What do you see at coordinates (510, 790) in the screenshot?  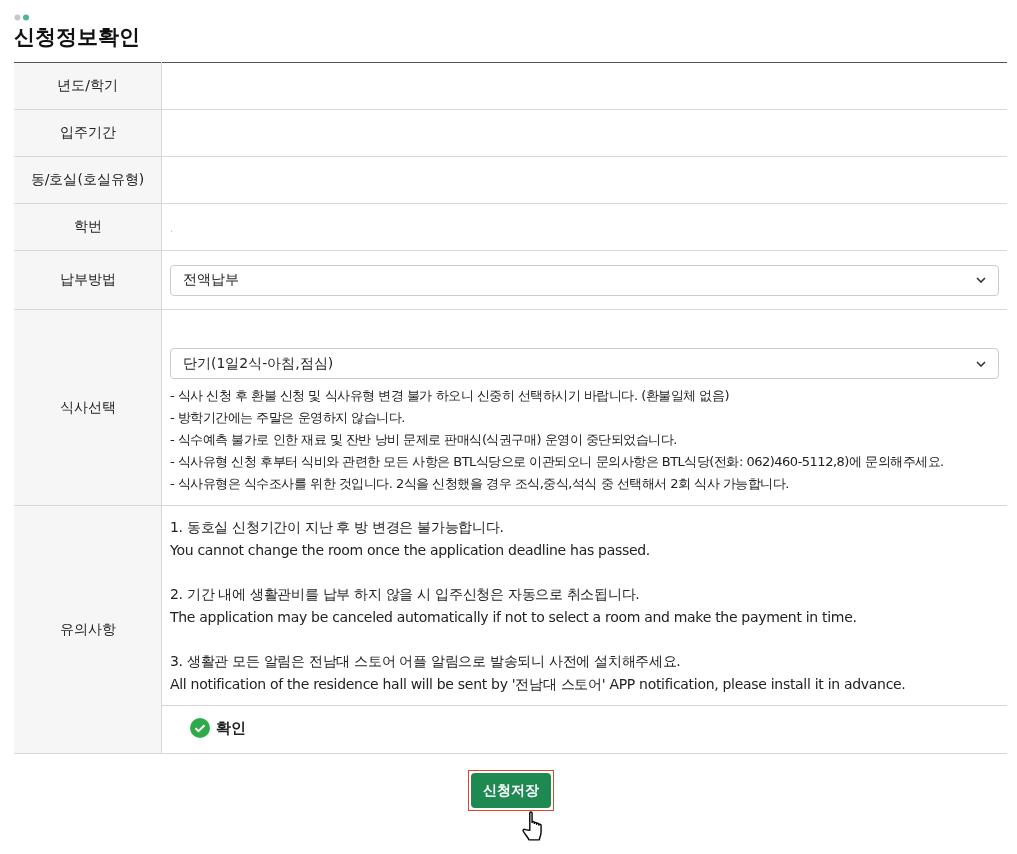 I see `save-button: 신청저장` at bounding box center [510, 790].